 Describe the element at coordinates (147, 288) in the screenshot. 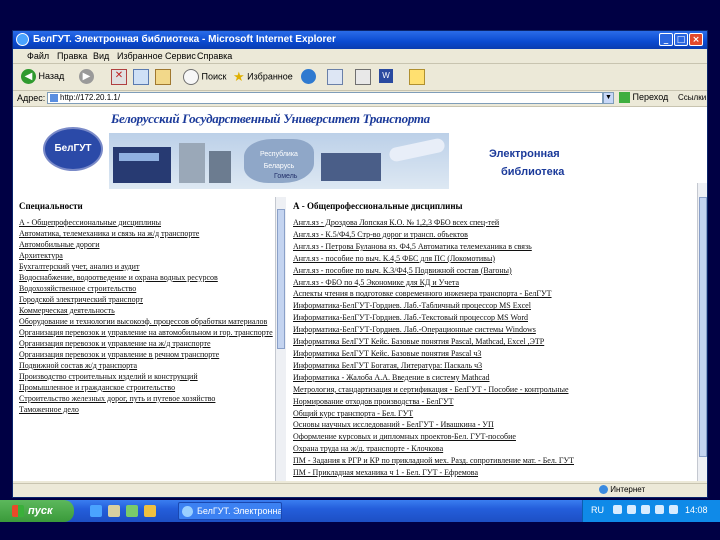

I see `specialty-link: Водохозяйственное строительство` at that location.